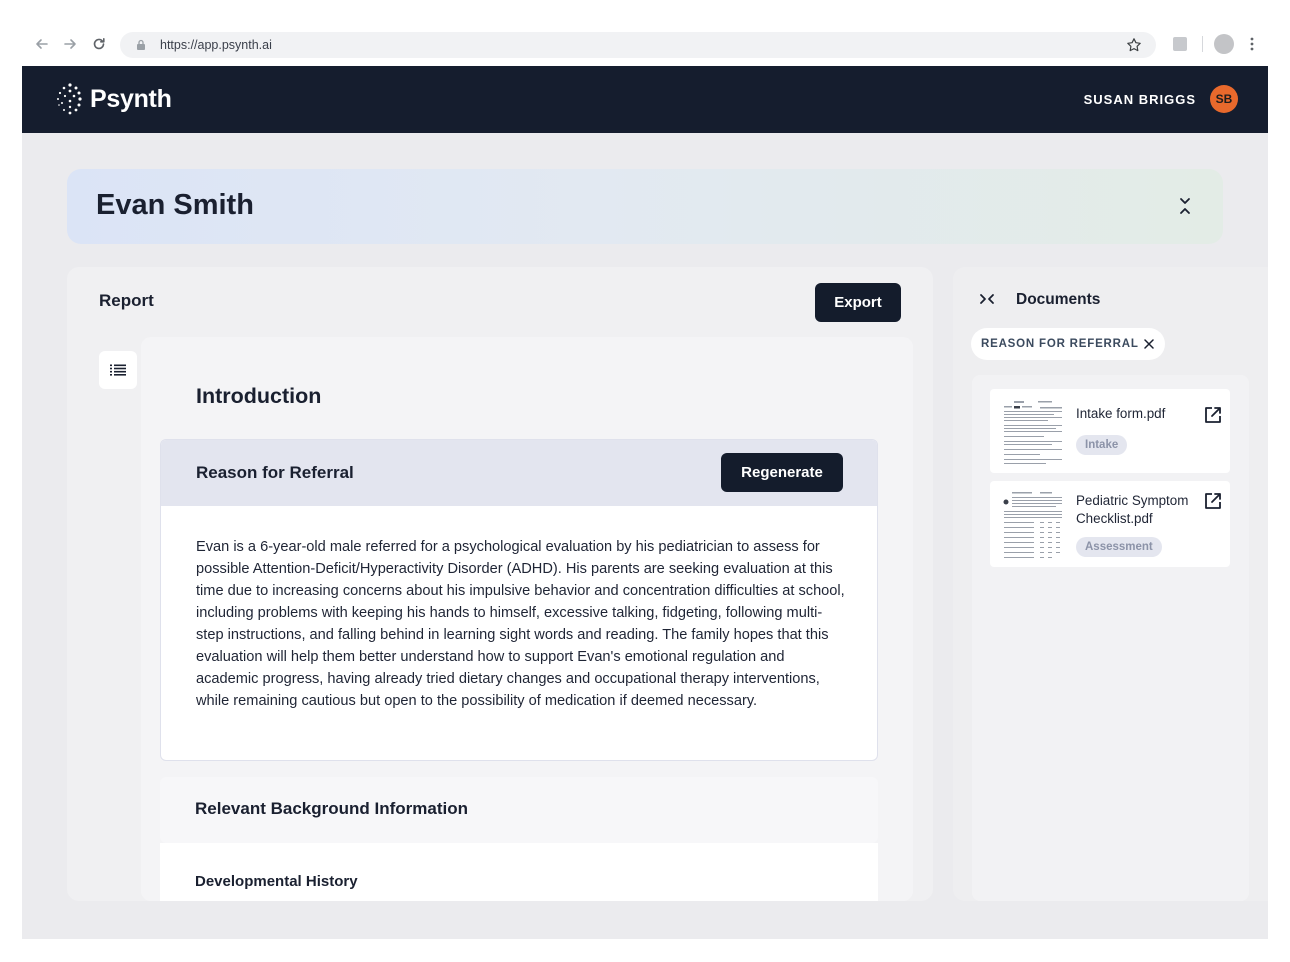 The image size is (1290, 962). What do you see at coordinates (1140, 99) in the screenshot?
I see `user-name: SUSAN BRIGGS` at bounding box center [1140, 99].